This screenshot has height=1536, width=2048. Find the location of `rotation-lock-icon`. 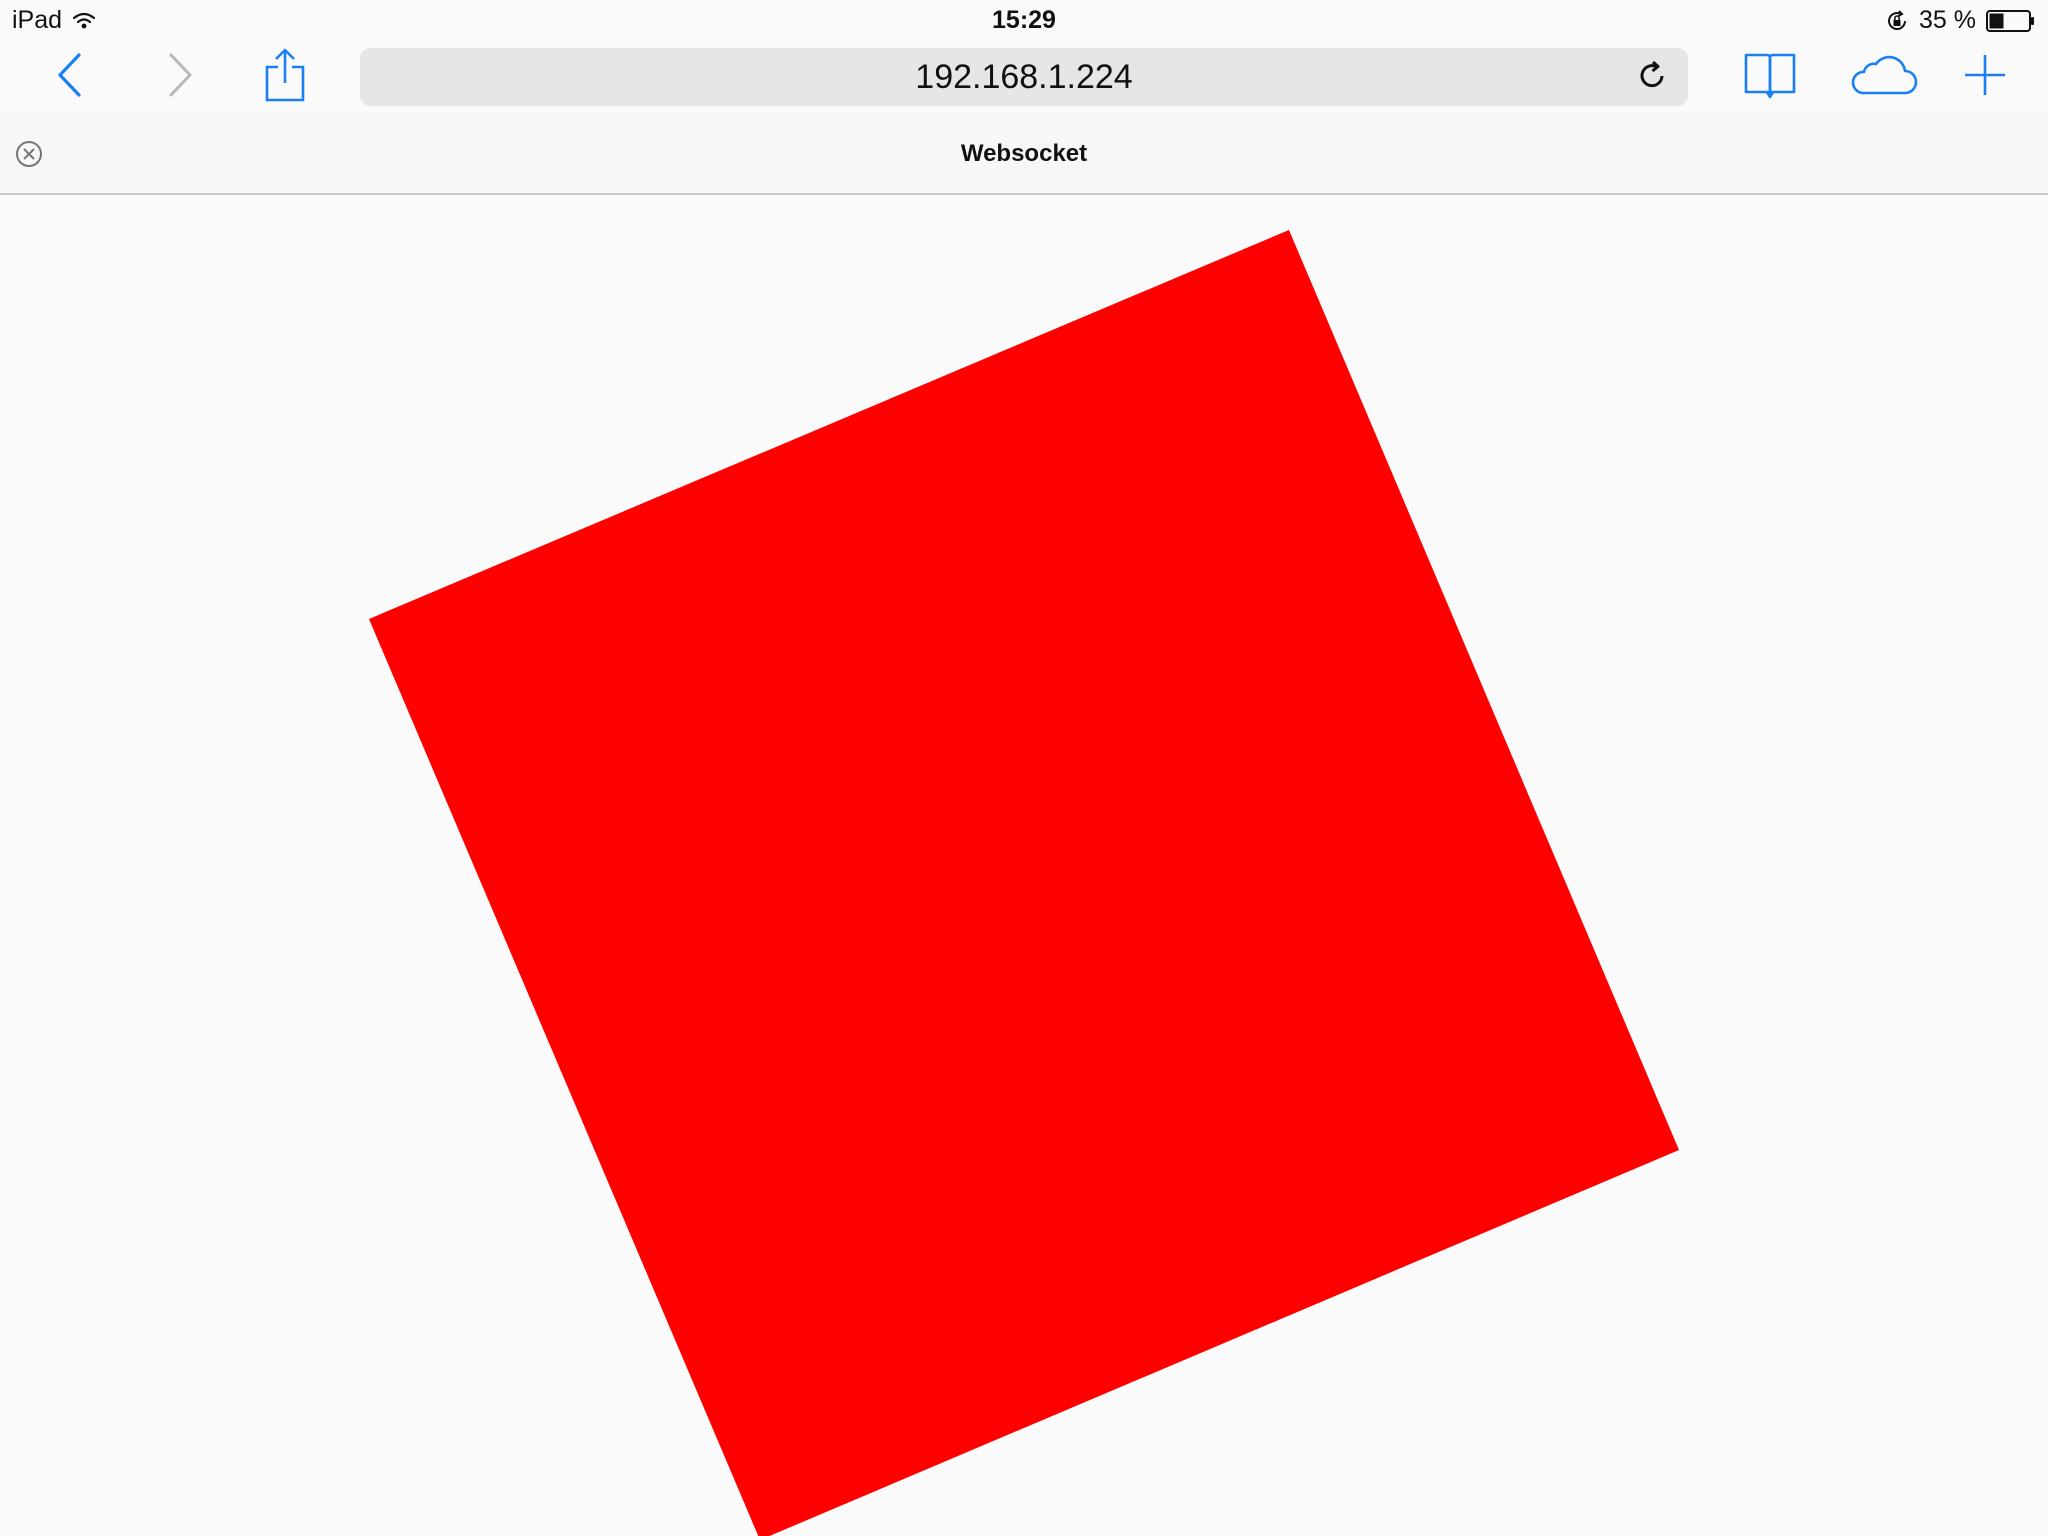

rotation-lock-icon is located at coordinates (1897, 21).